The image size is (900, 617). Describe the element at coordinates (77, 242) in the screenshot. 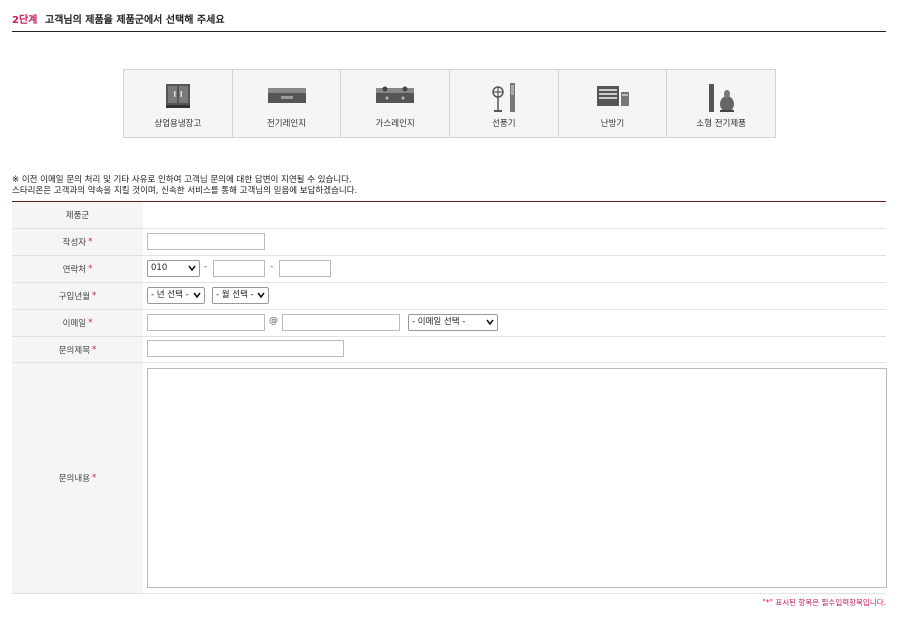

I see `author-label: 작성자 *` at that location.